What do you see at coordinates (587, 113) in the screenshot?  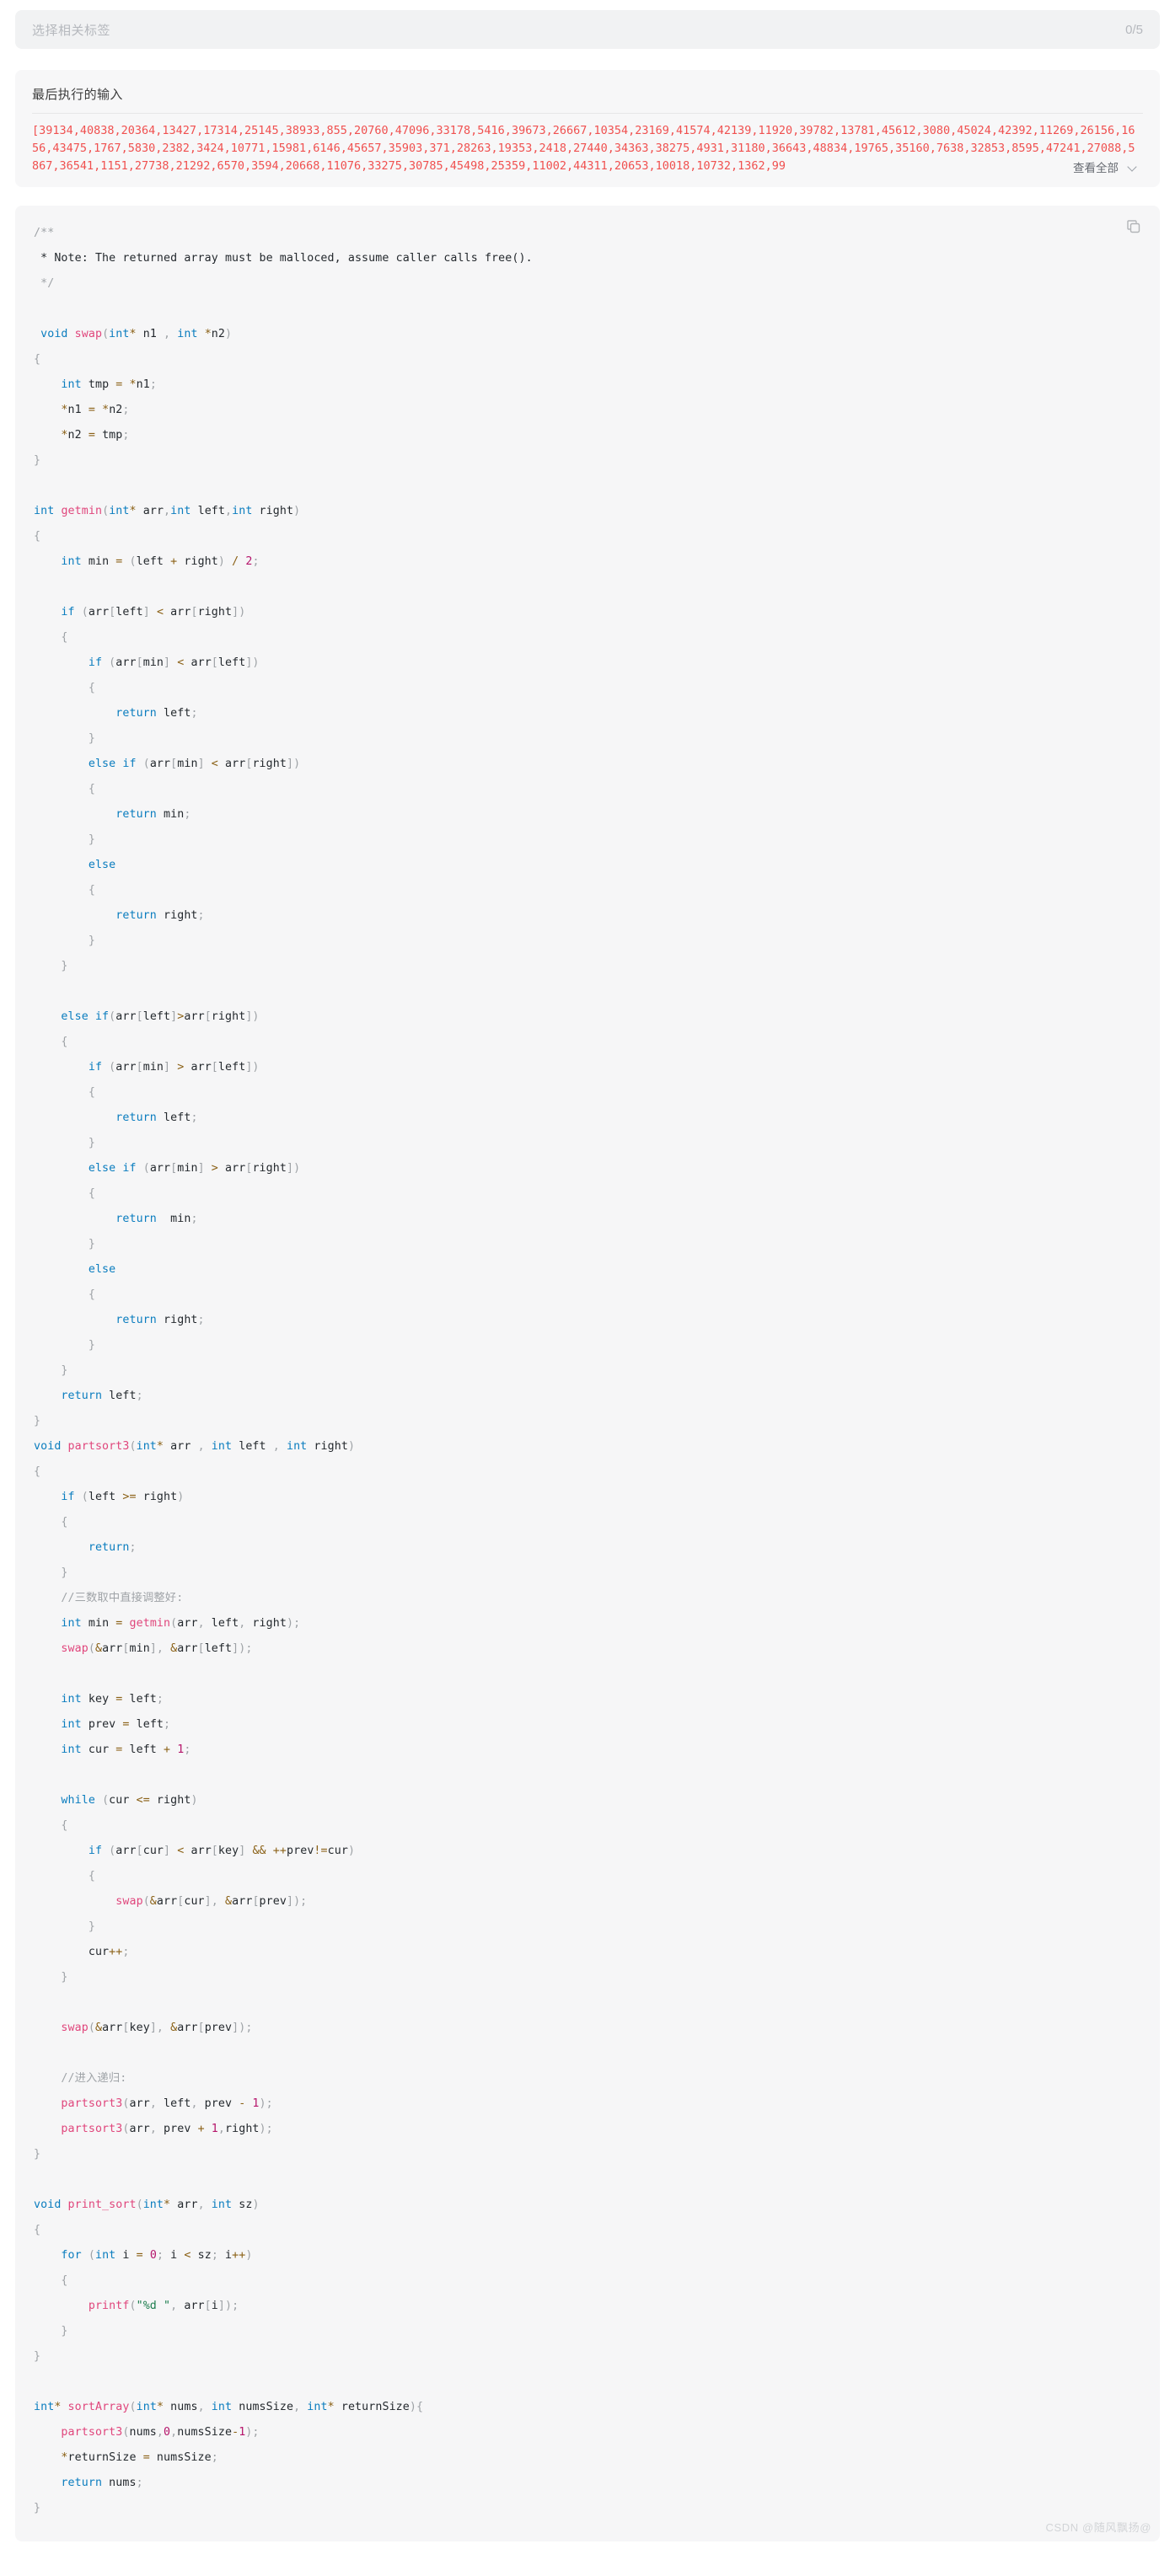 I see `divider` at bounding box center [587, 113].